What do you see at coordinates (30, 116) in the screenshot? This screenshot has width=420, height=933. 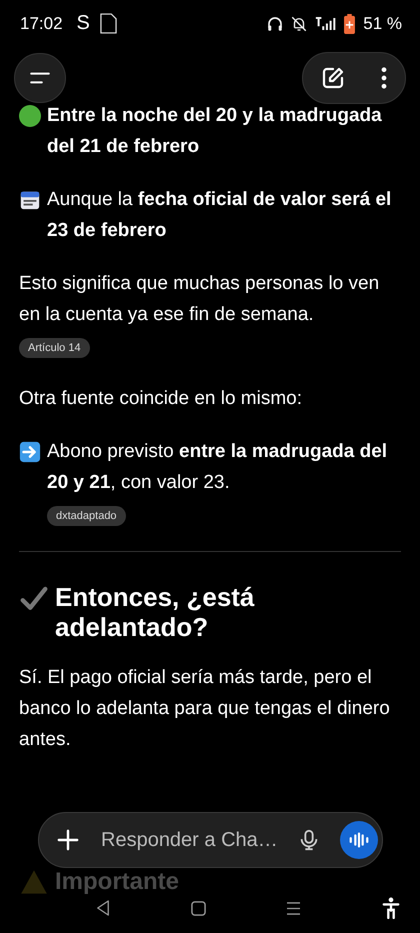 I see `circle-icon` at bounding box center [30, 116].